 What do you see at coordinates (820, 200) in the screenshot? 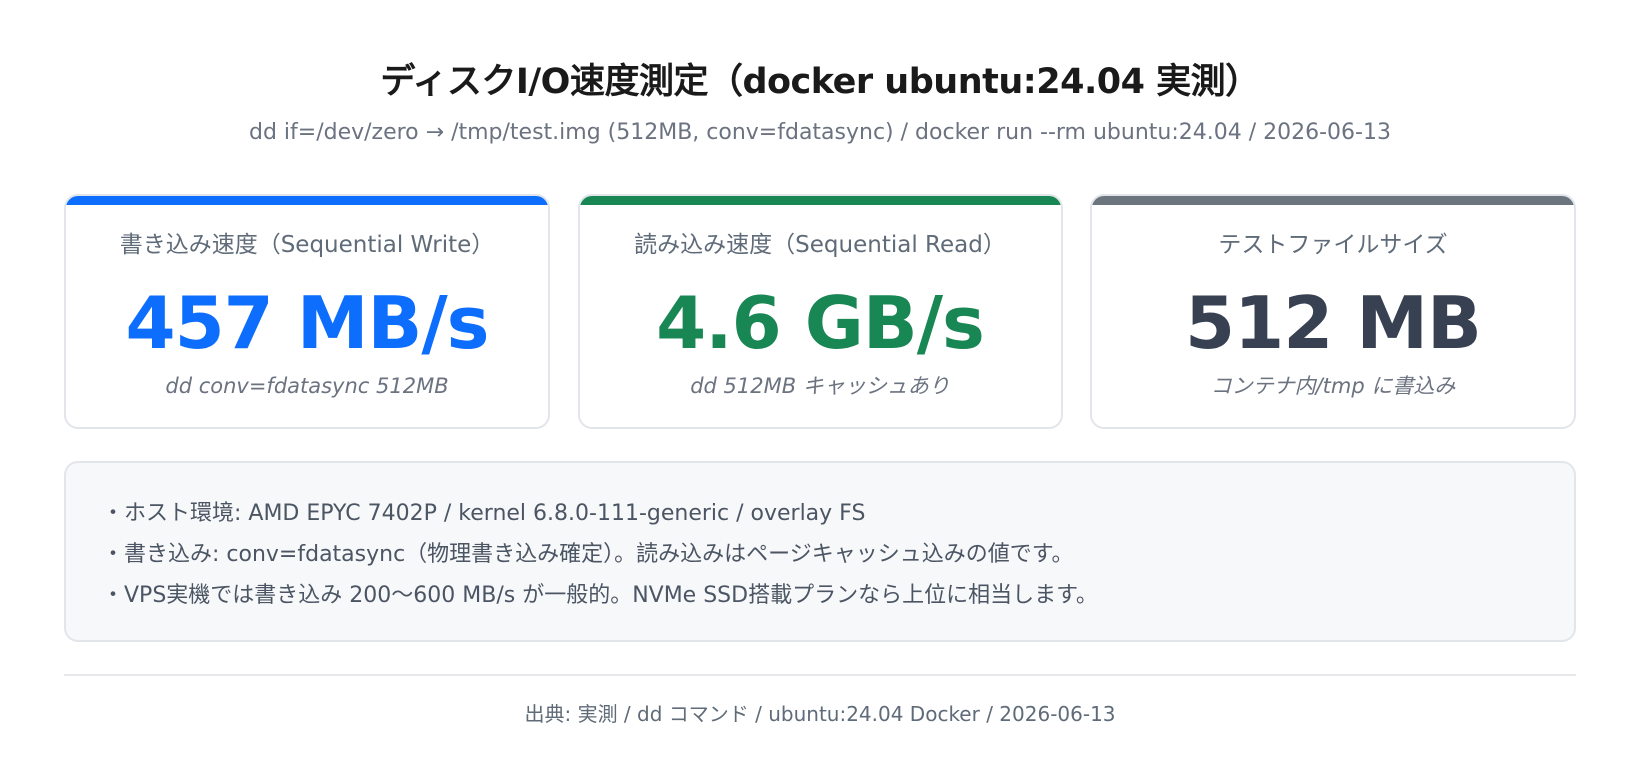
I see `read-card-accent-bar` at bounding box center [820, 200].